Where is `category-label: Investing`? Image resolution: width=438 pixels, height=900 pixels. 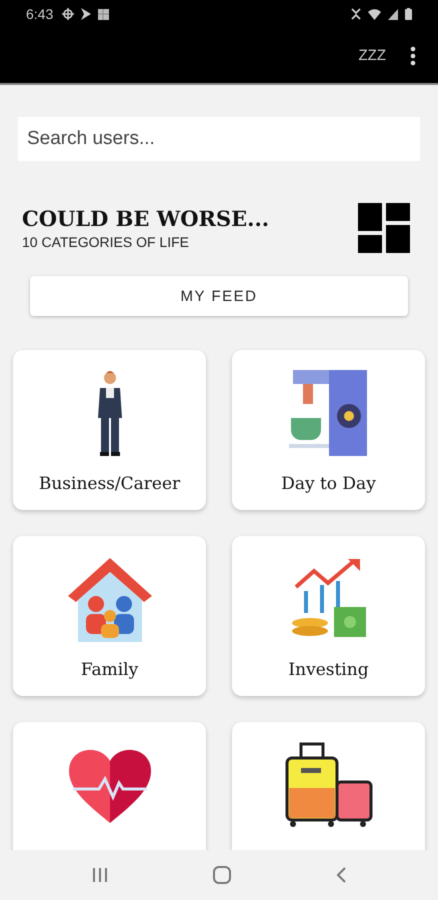 category-label: Investing is located at coordinates (328, 670).